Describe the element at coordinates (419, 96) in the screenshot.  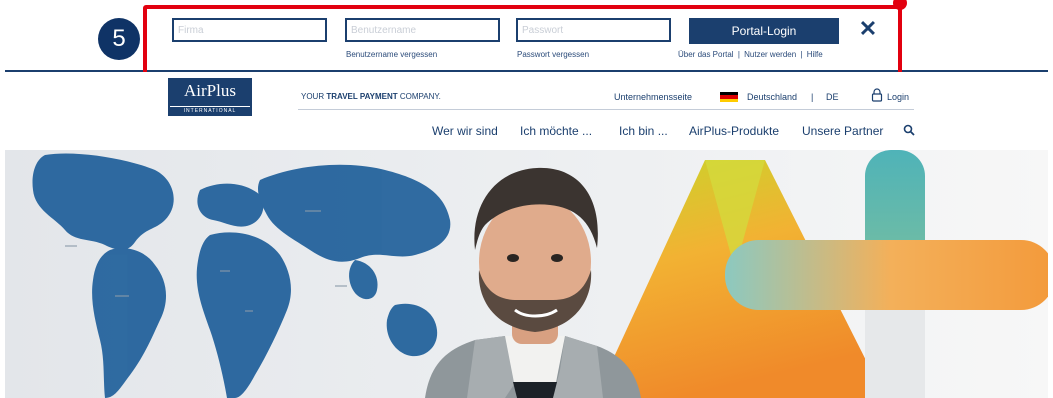
I see `tagline-post: COMPANY.` at that location.